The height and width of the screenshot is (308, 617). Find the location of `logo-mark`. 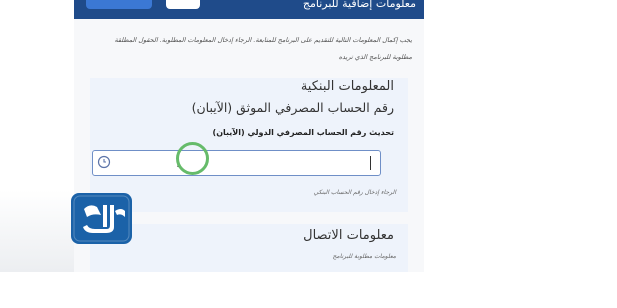

logo-mark is located at coordinates (101, 218).